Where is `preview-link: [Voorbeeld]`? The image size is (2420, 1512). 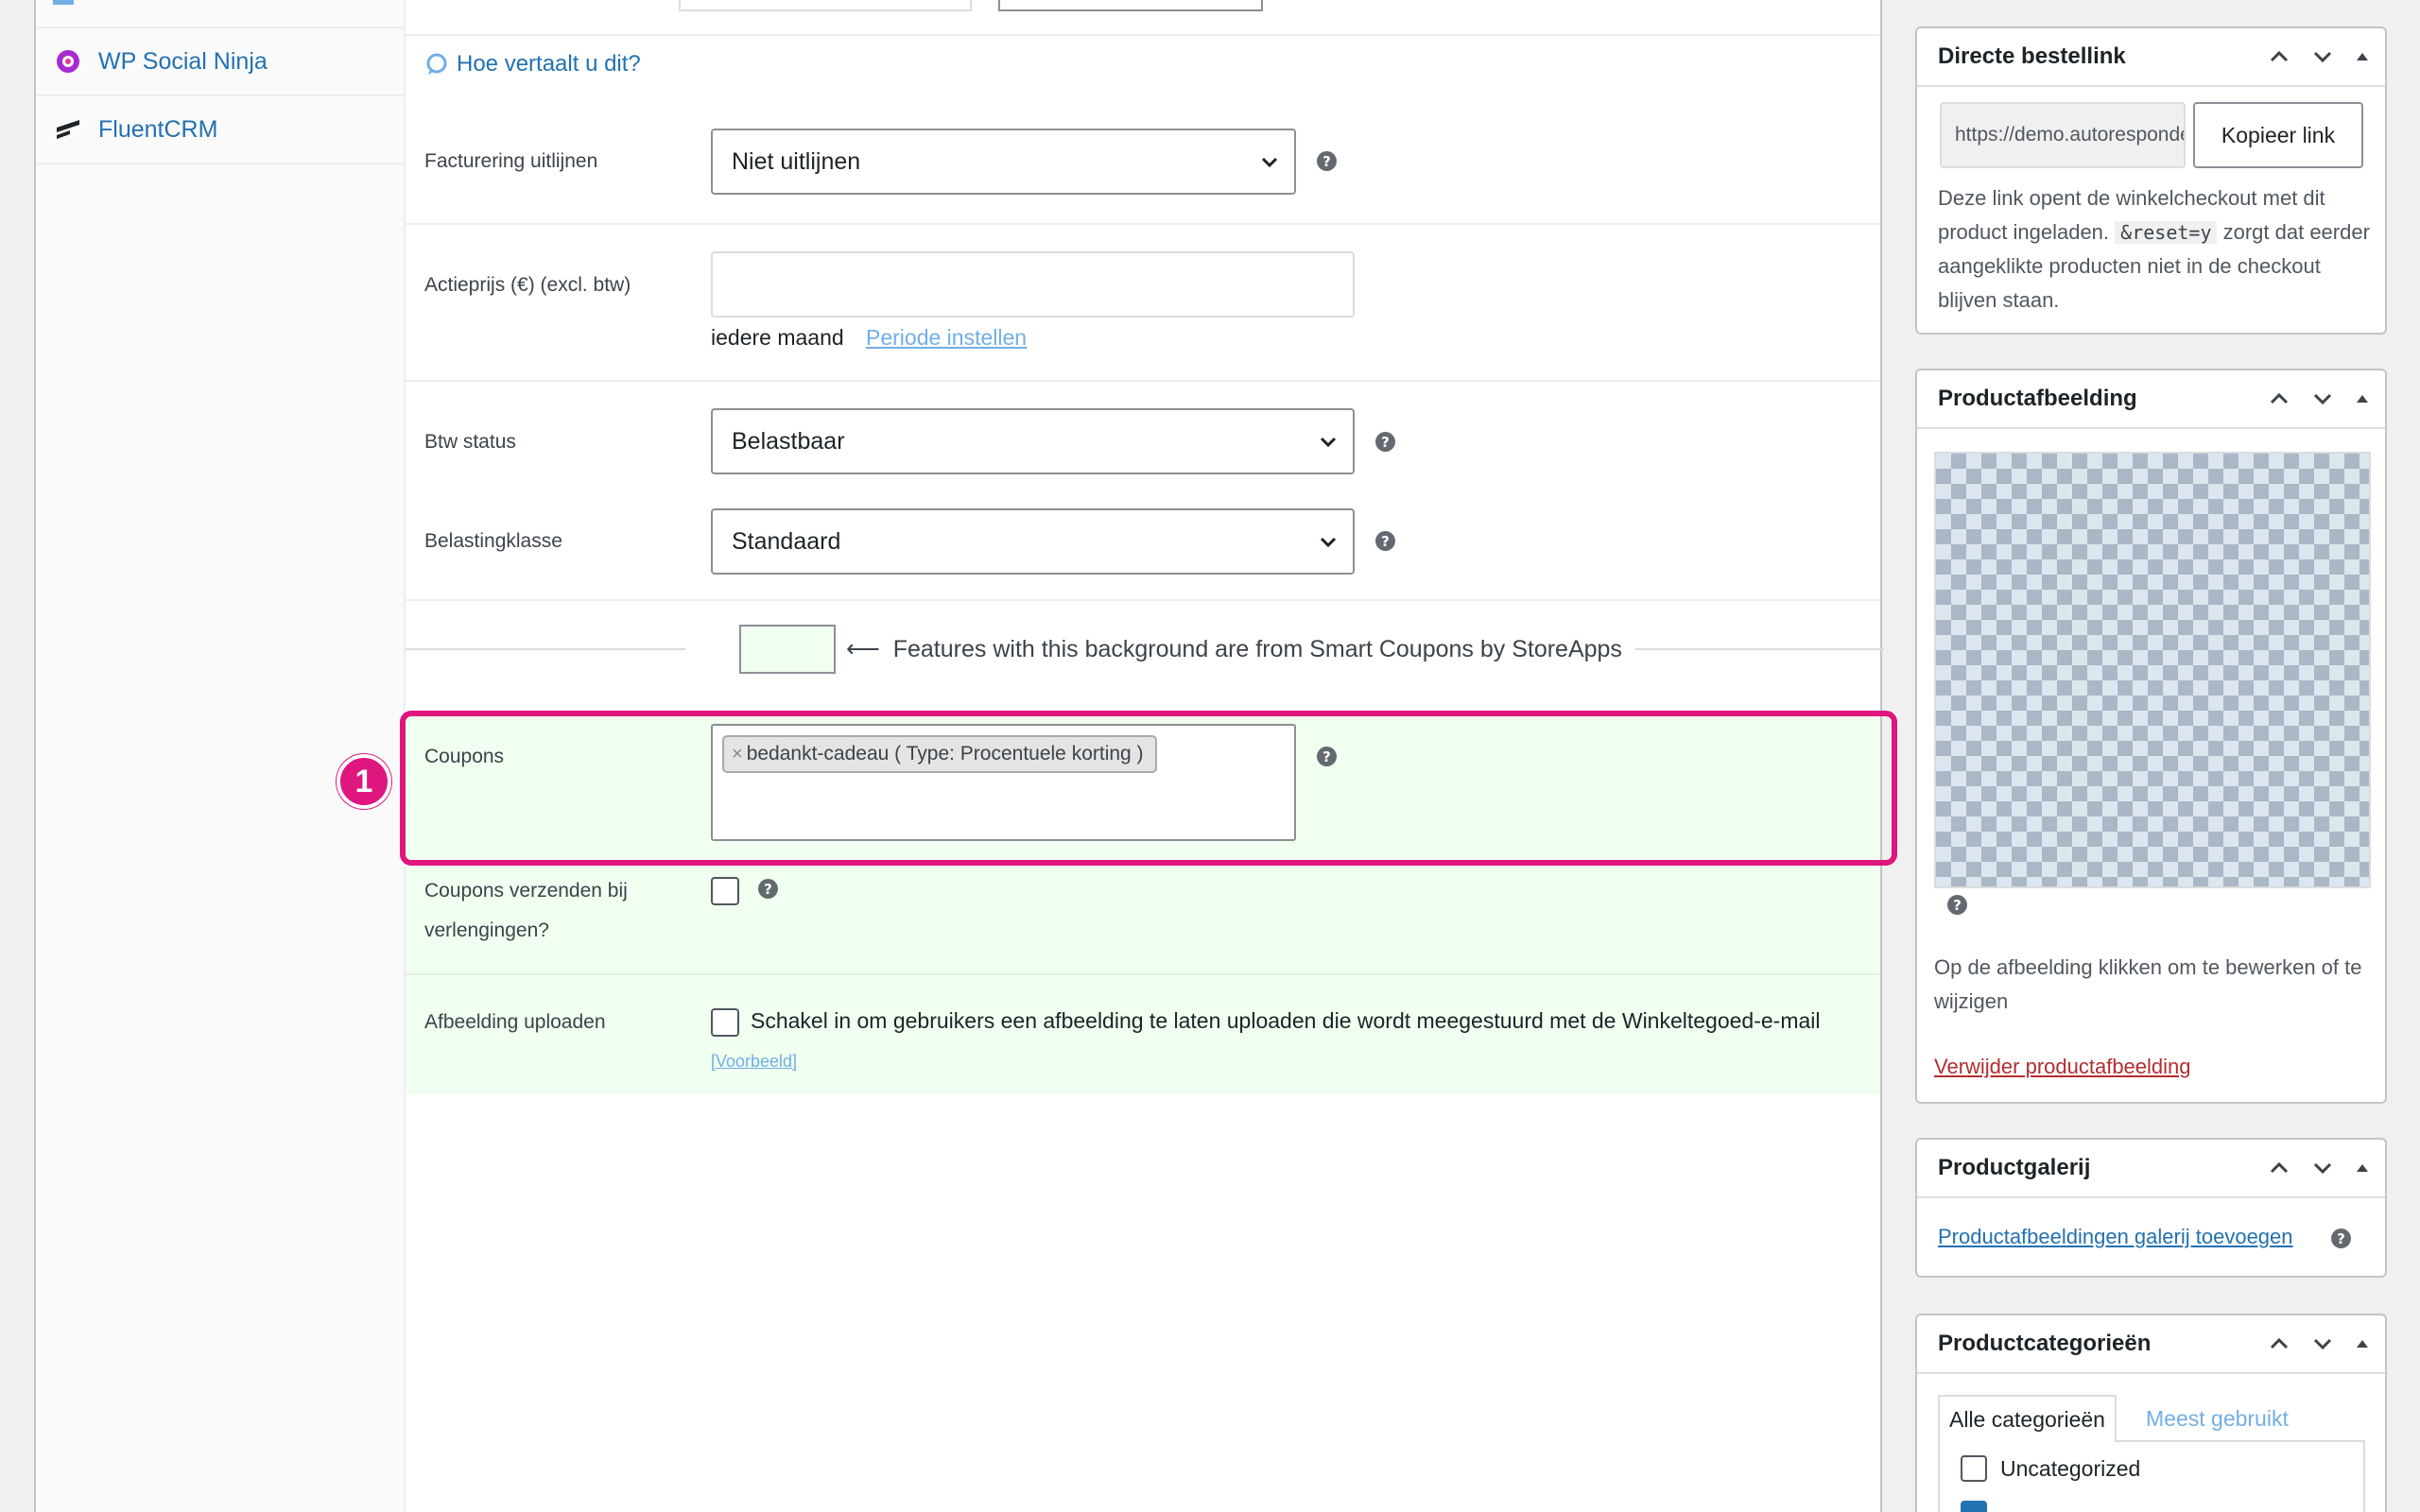
preview-link: [Voorbeeld] is located at coordinates (754, 1062).